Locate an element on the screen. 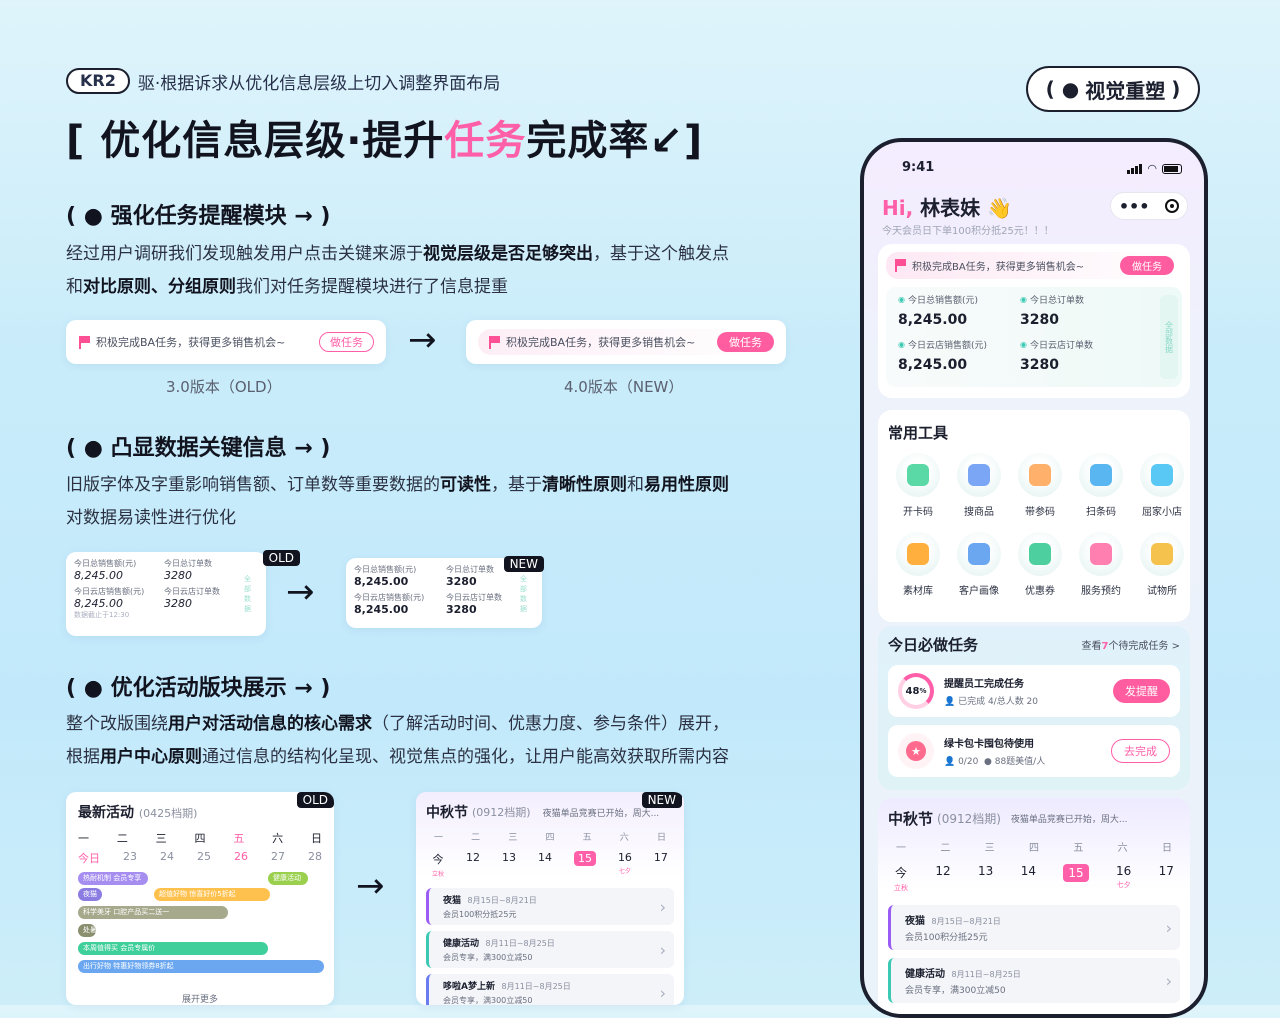  all-data-link: 全部数据 is located at coordinates (1169, 337).